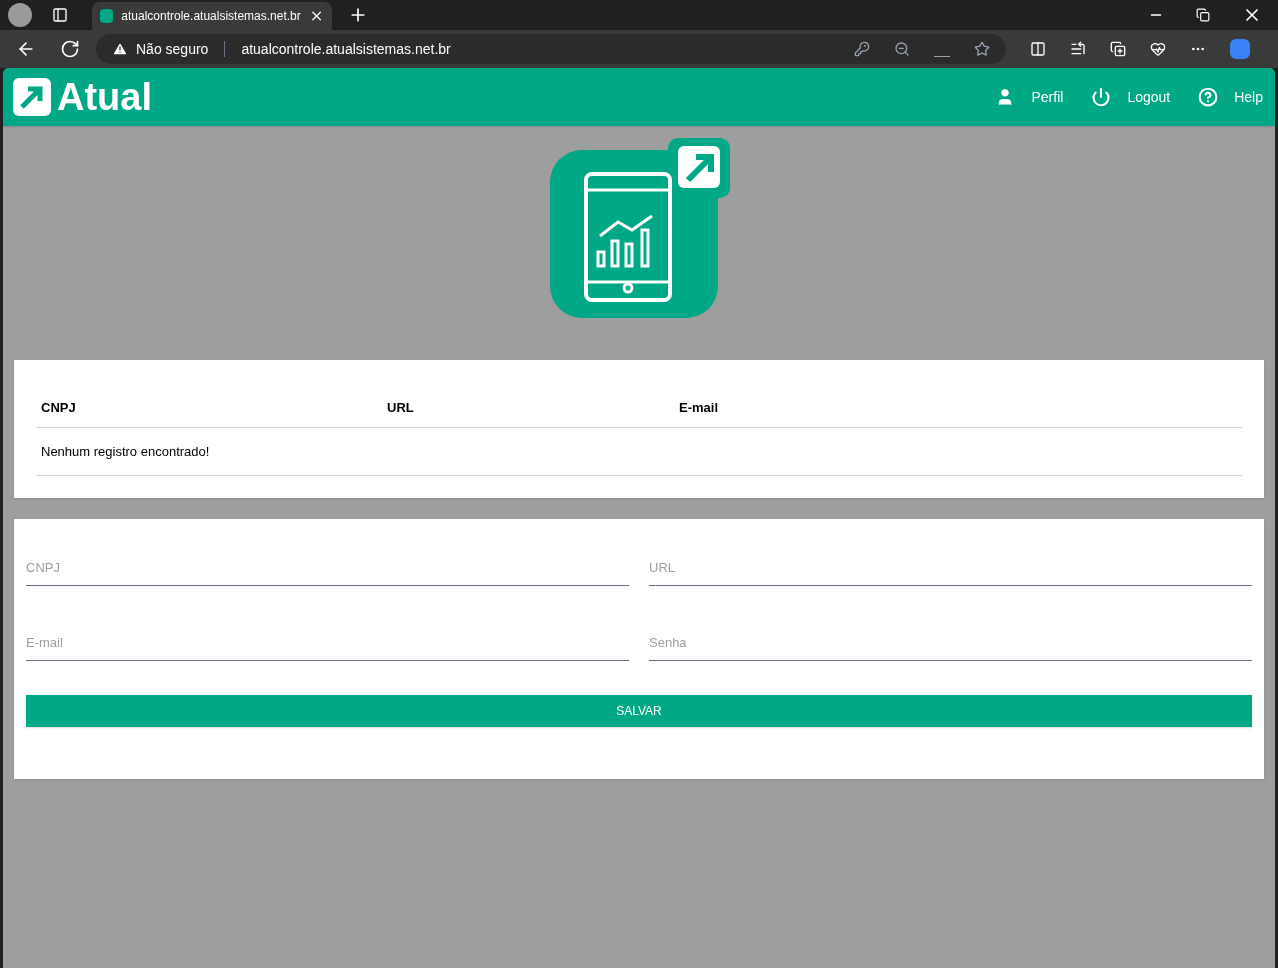 This screenshot has height=968, width=1278. What do you see at coordinates (862, 49) in the screenshot?
I see `key-icon` at bounding box center [862, 49].